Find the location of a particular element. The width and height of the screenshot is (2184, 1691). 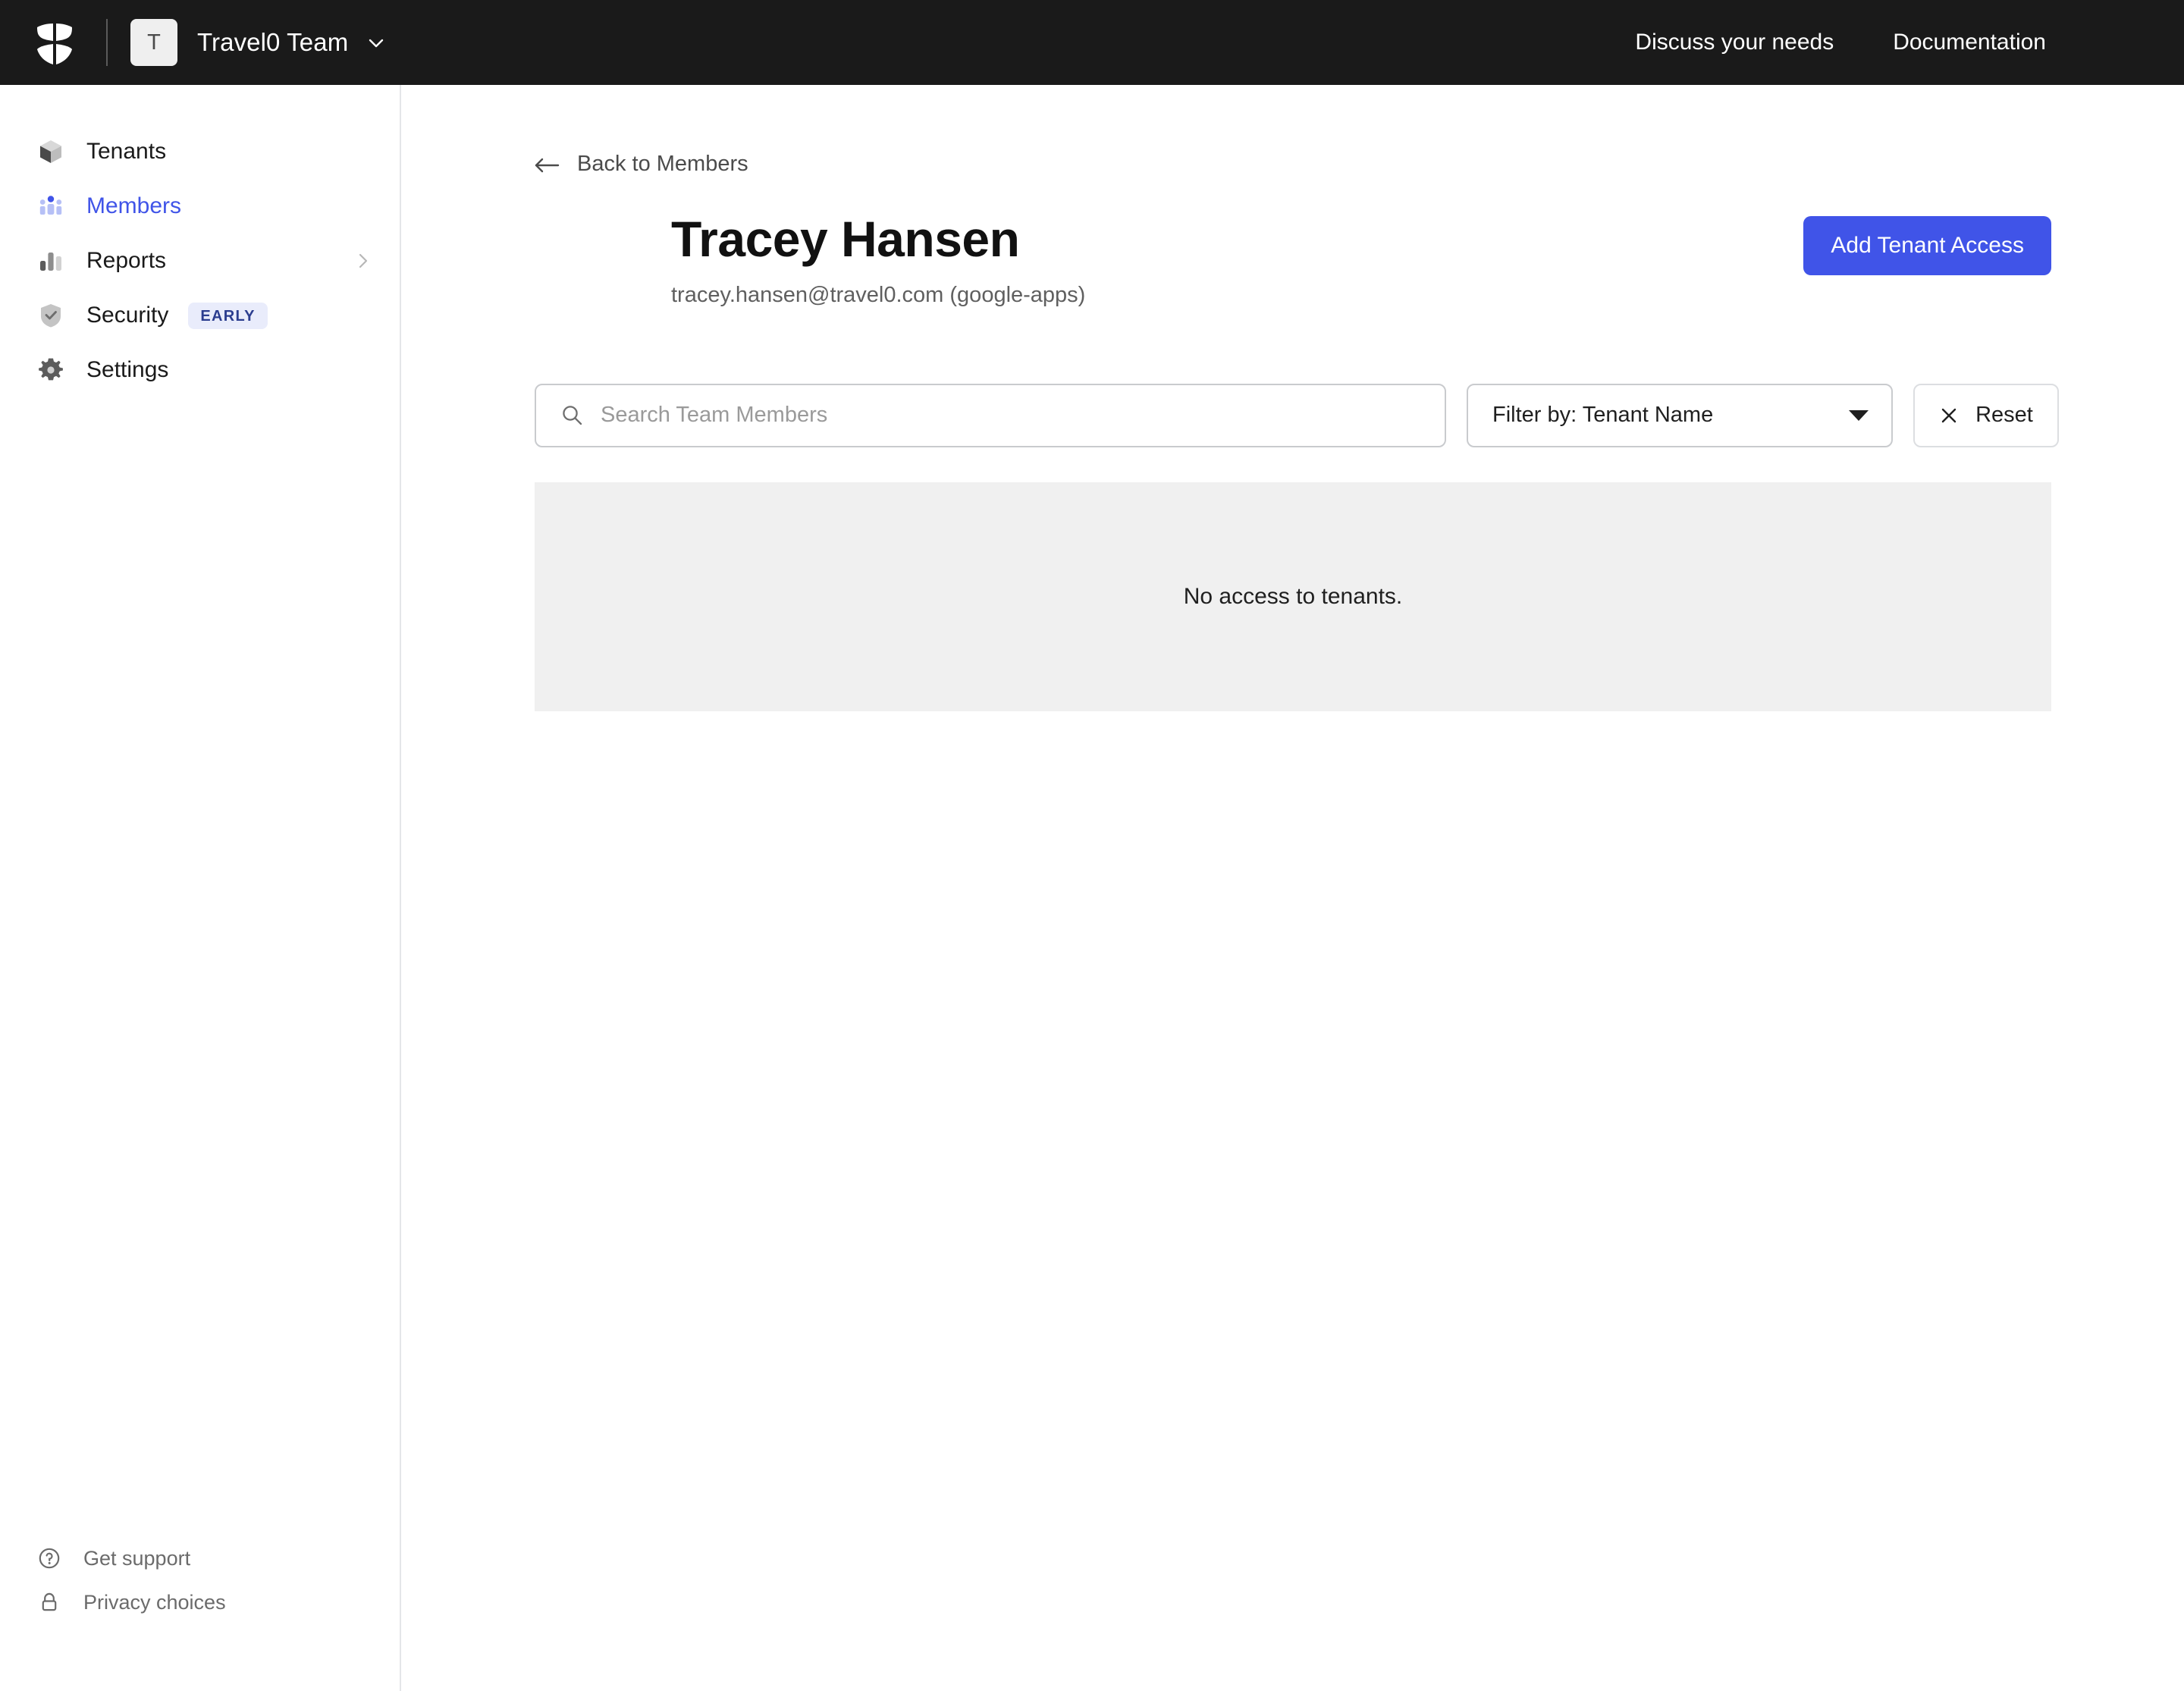

filters-toolbar: Filter by: Tenant Name Reset is located at coordinates (1297, 415).